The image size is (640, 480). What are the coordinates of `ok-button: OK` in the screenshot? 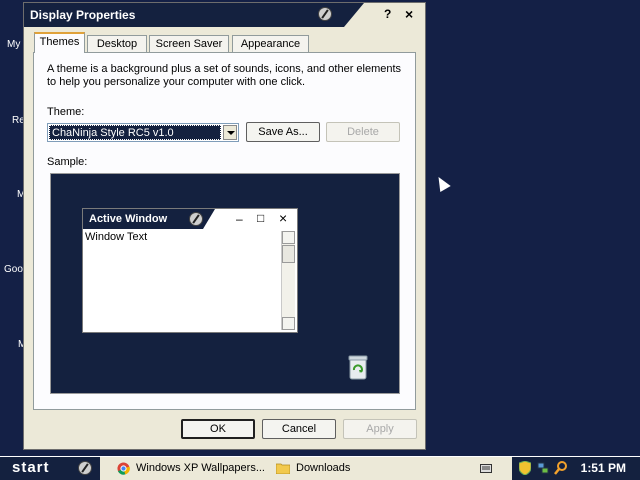 It's located at (218, 429).